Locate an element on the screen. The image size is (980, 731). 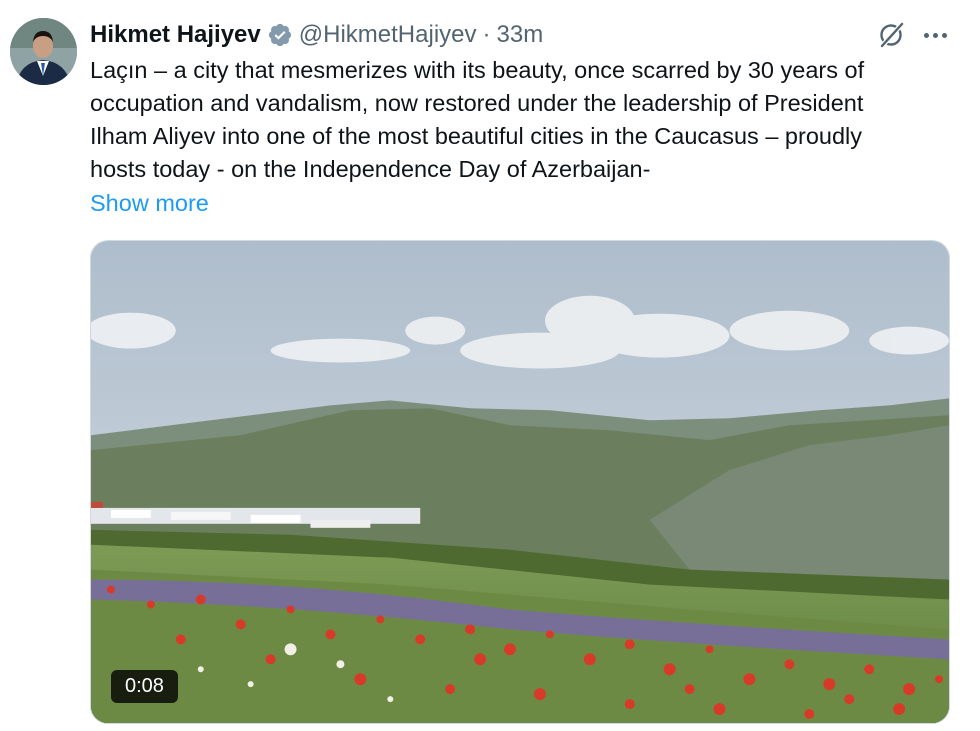
author-avatar is located at coordinates (43, 51).